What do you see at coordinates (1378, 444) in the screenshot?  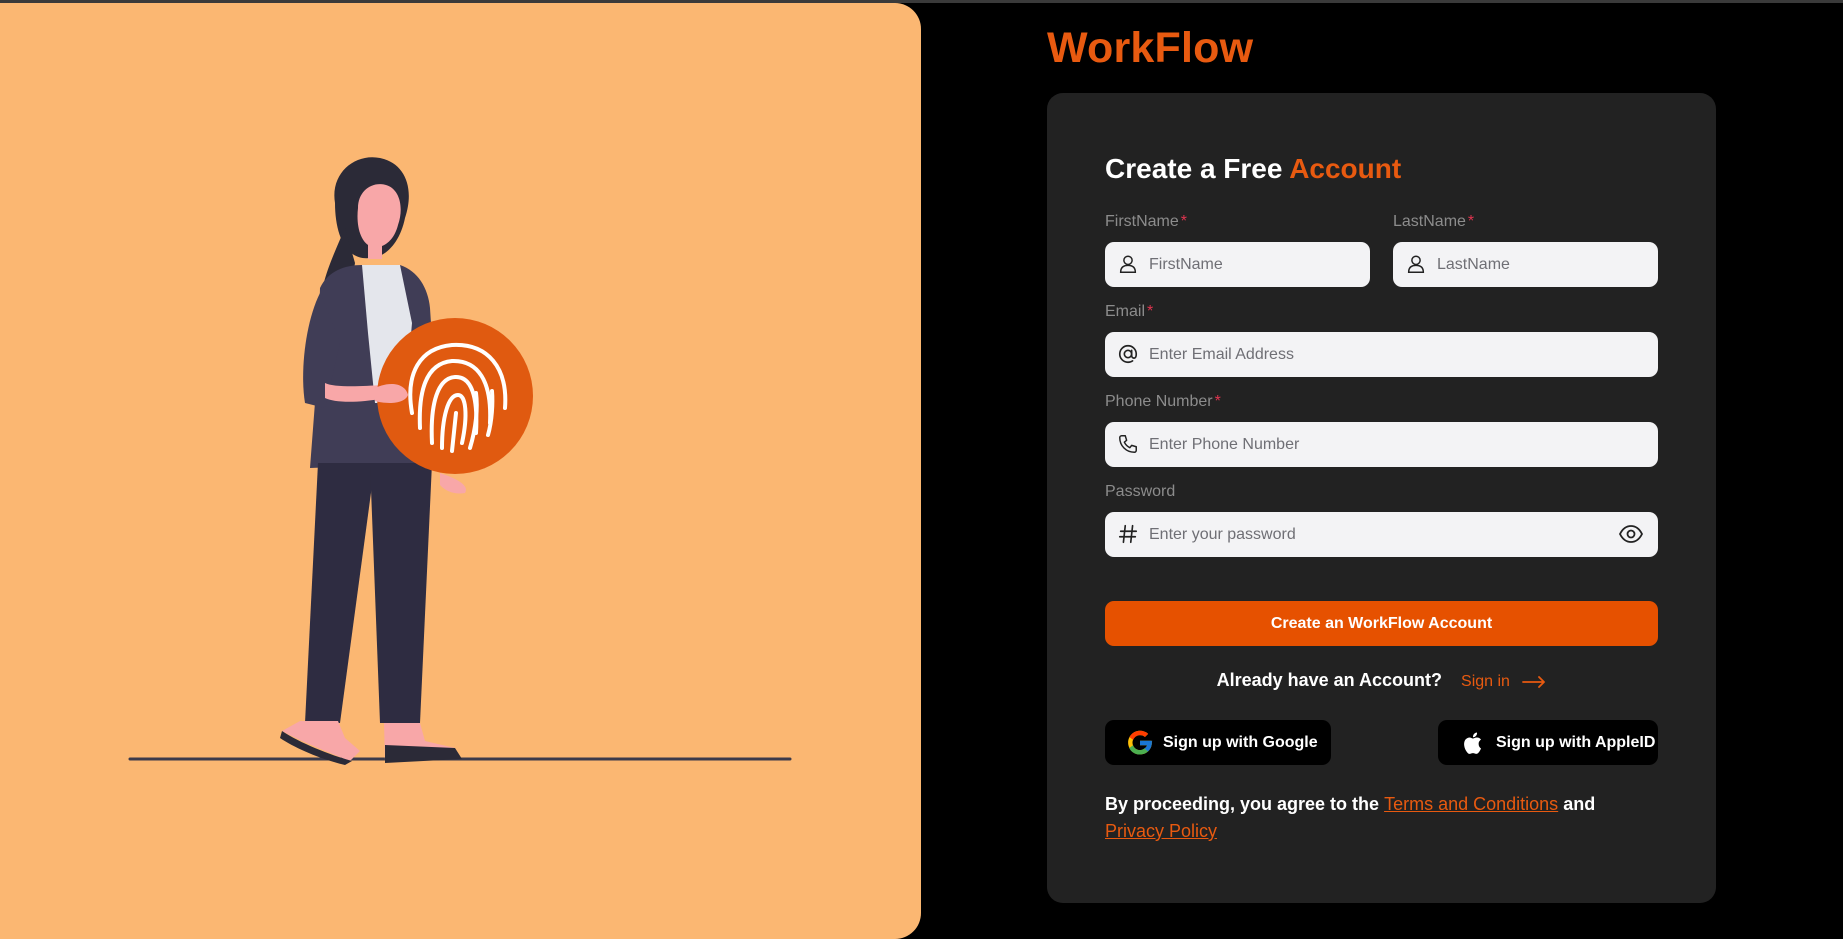 I see `phone-input` at bounding box center [1378, 444].